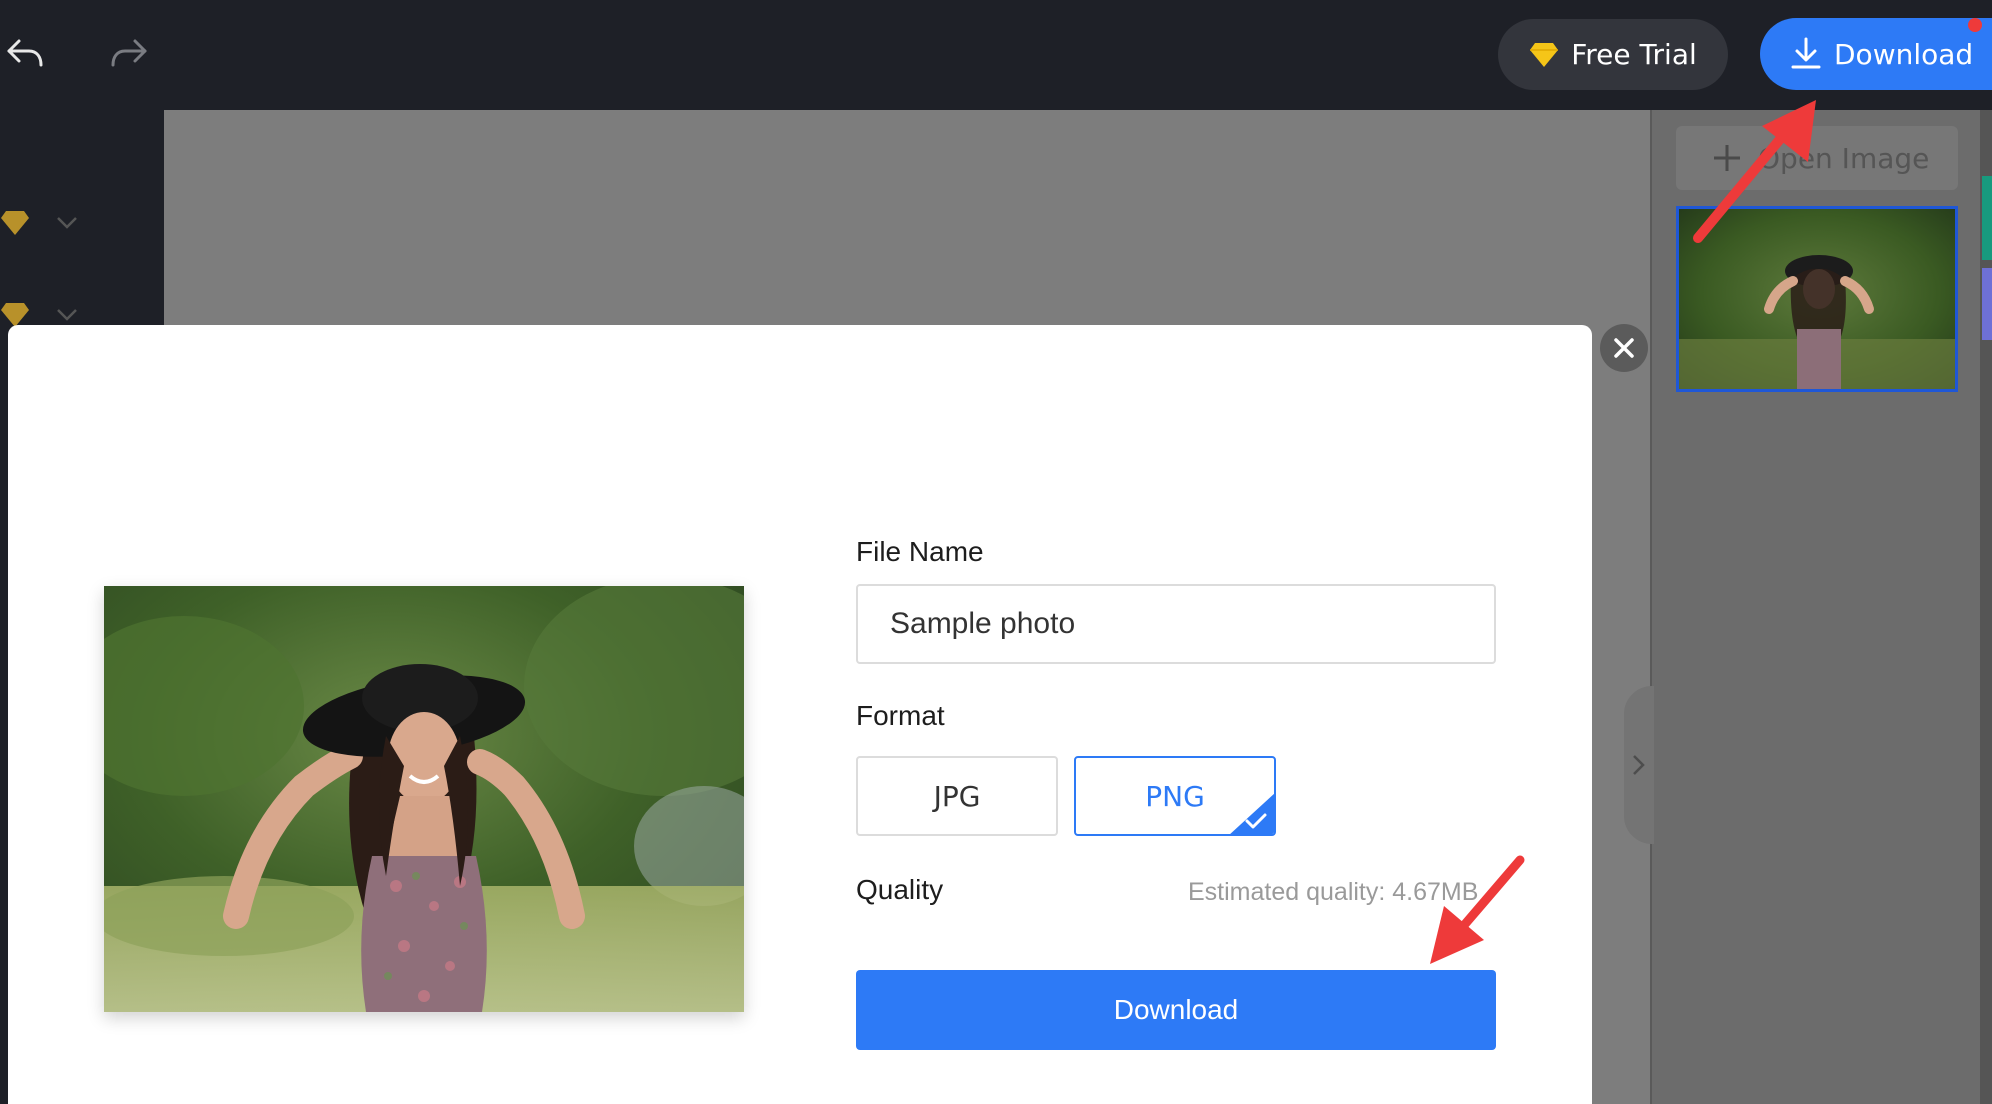  I want to click on format-option-label: PNG, so click(1175, 796).